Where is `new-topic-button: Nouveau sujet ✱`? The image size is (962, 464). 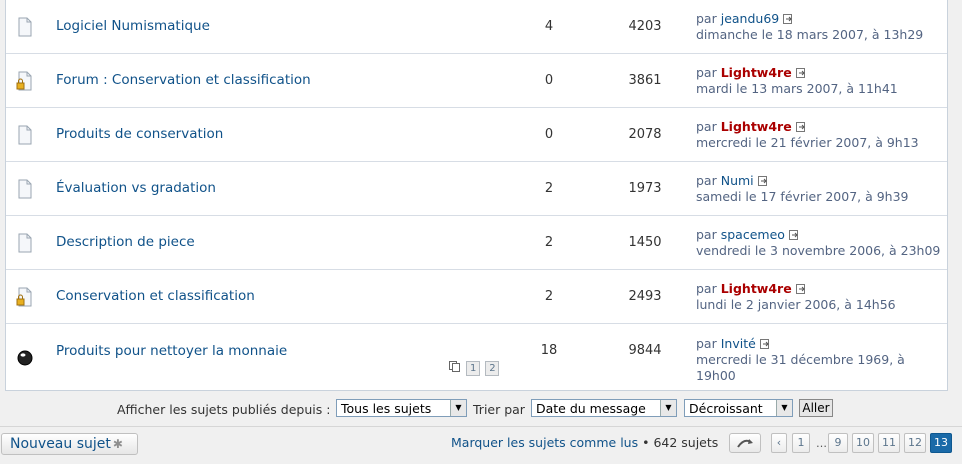
new-topic-button: Nouveau sujet ✱ is located at coordinates (69, 444).